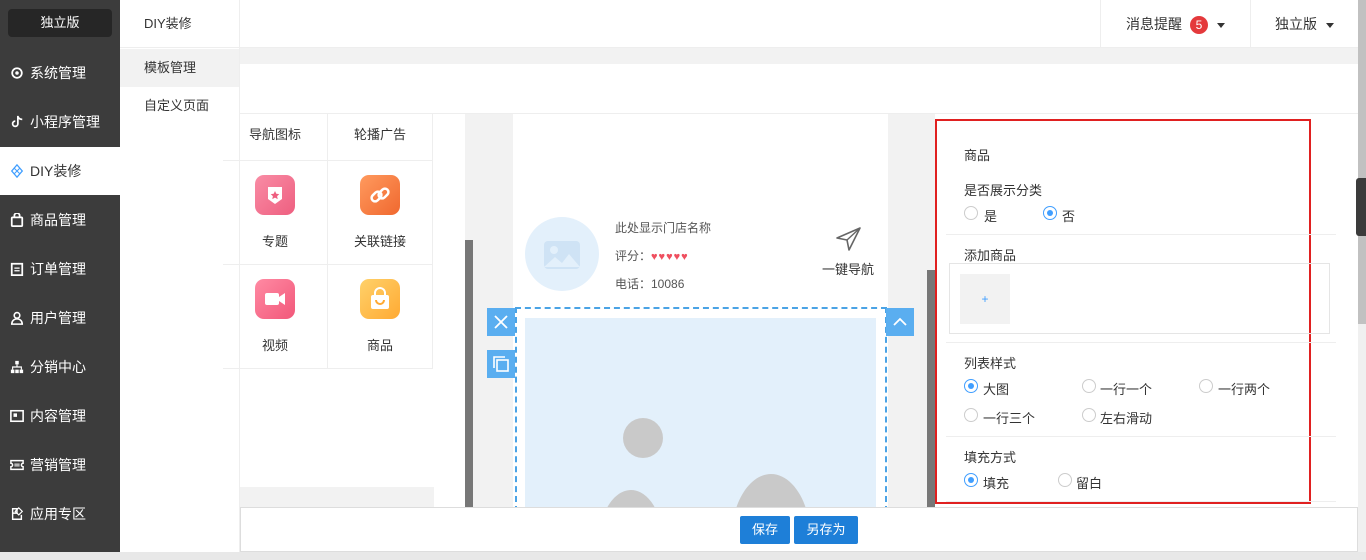 The width and height of the screenshot is (1366, 560). What do you see at coordinates (1089, 483) in the screenshot?
I see `radio-label: 留白` at bounding box center [1089, 483].